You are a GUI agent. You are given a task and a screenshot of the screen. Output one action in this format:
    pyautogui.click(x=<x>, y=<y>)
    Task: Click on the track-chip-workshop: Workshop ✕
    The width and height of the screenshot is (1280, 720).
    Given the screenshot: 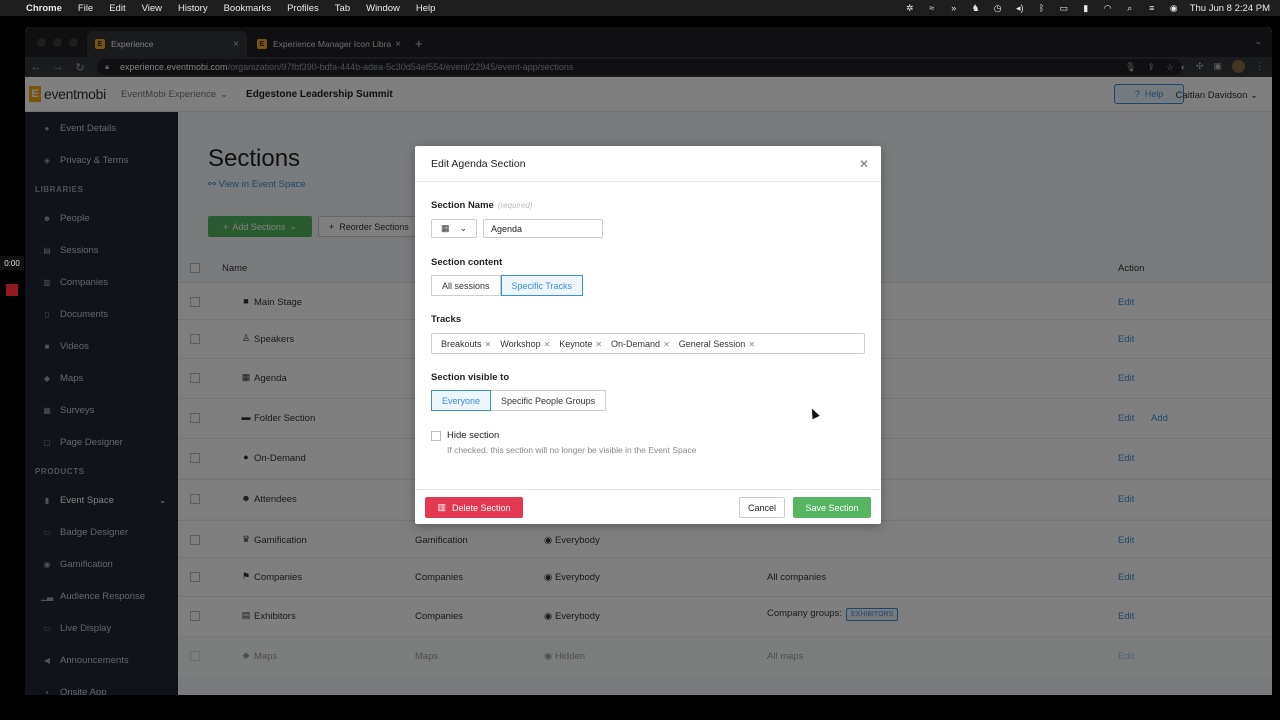 What is the action you would take?
    pyautogui.click(x=525, y=344)
    